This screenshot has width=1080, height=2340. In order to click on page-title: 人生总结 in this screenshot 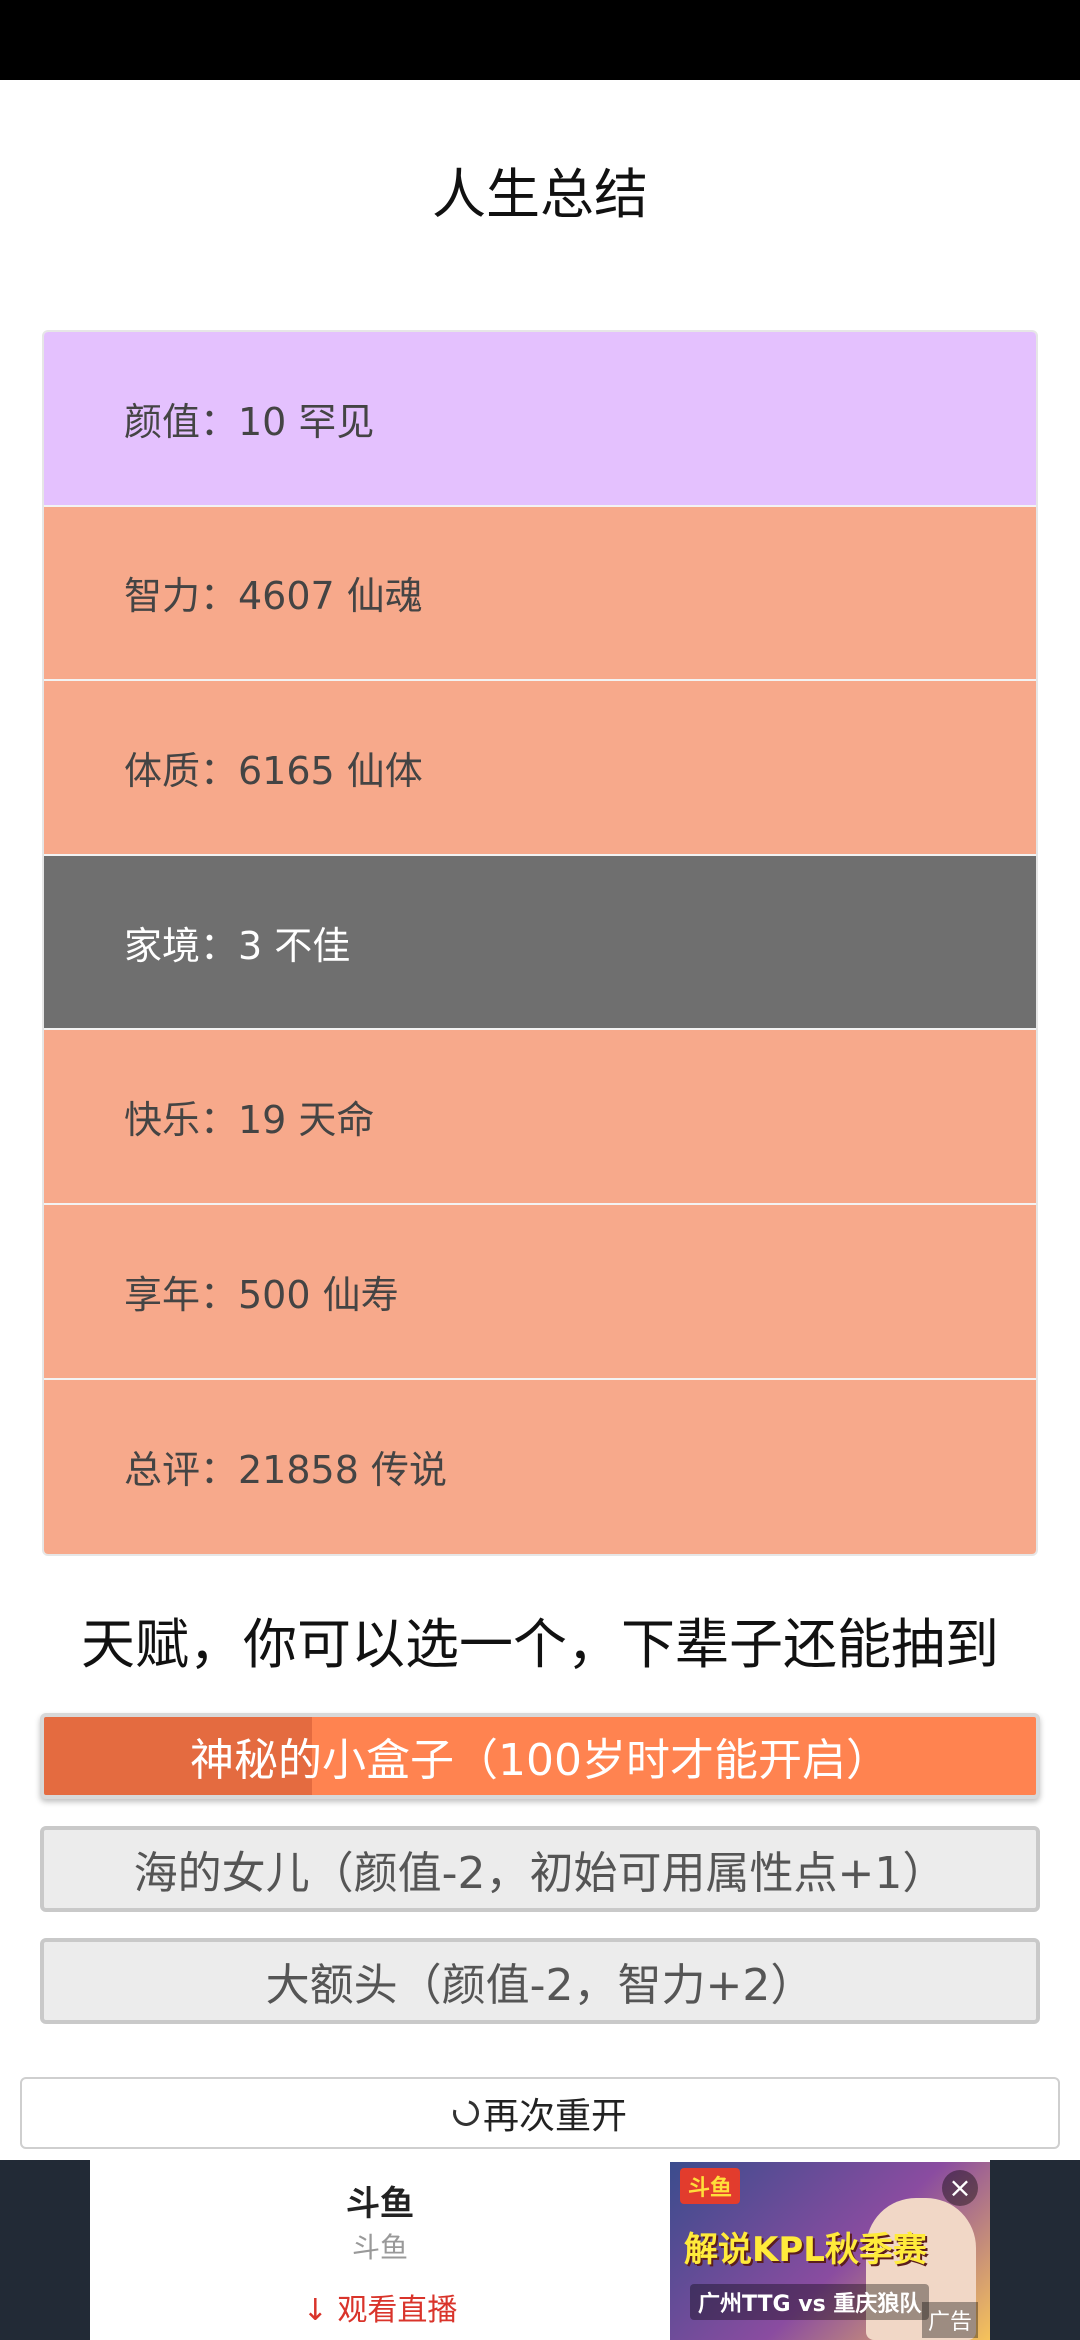, I will do `click(540, 194)`.